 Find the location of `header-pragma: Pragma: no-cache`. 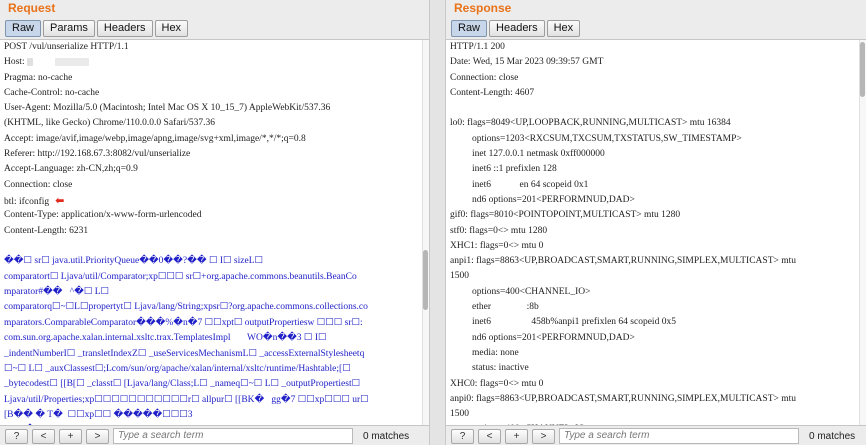

header-pragma: Pragma: no-cache is located at coordinates (38, 77).